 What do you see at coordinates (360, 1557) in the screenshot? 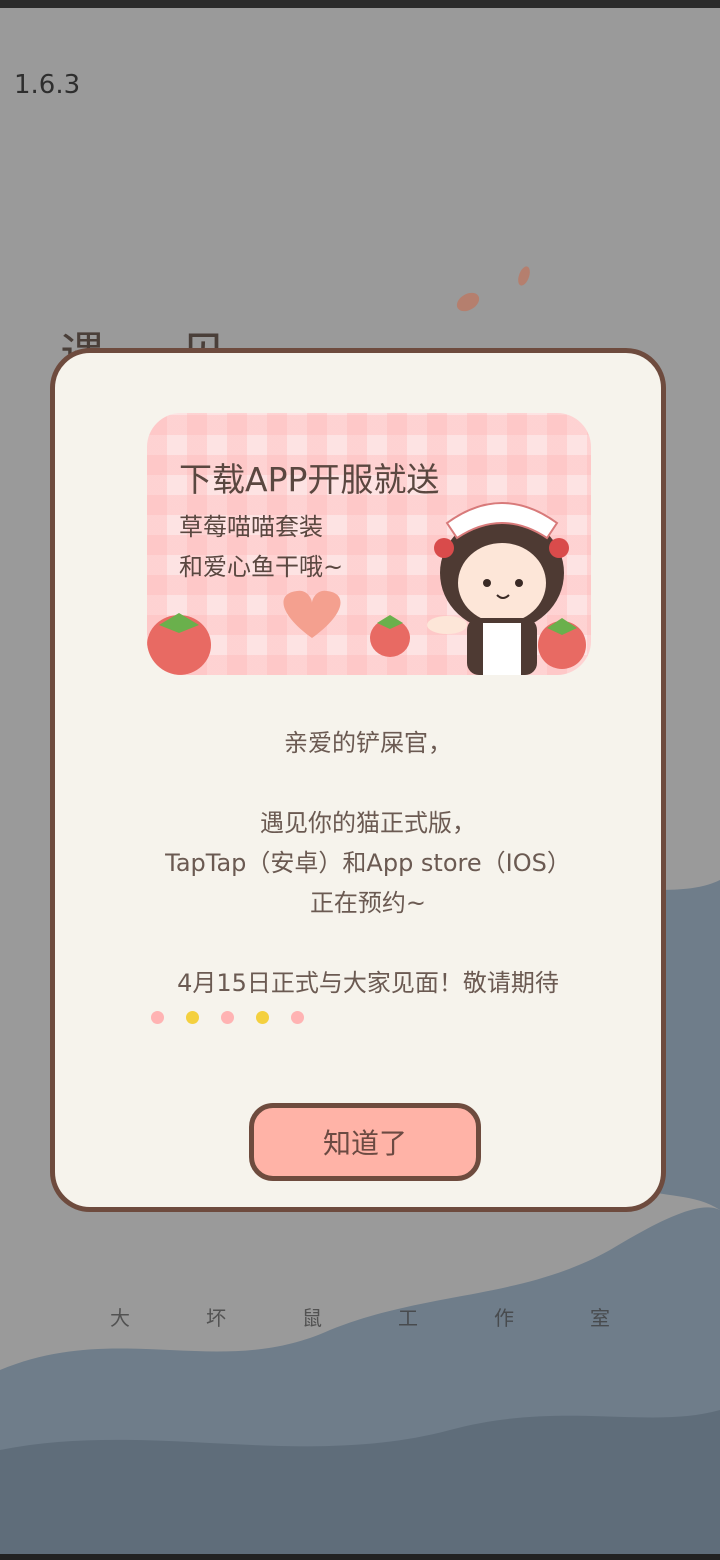
I see `navigation-bar` at bounding box center [360, 1557].